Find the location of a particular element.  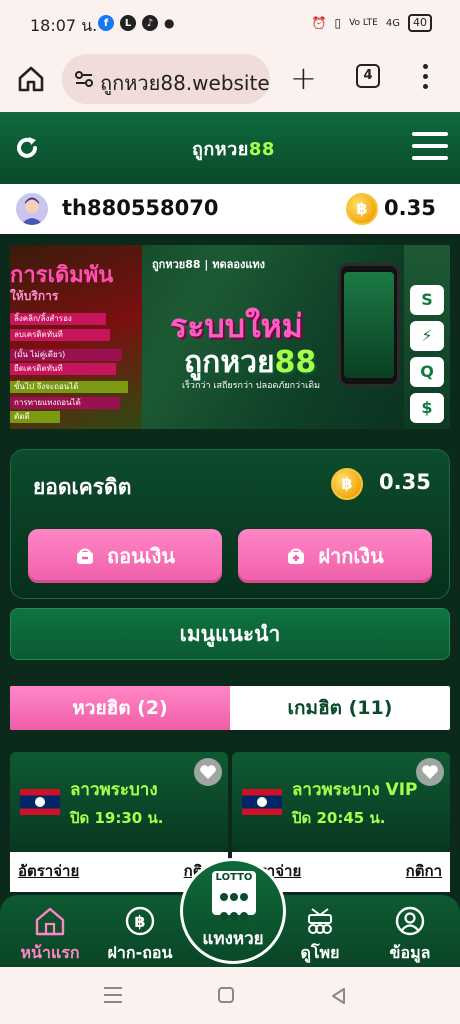

lottery-balls-icon is located at coordinates (320, 921).